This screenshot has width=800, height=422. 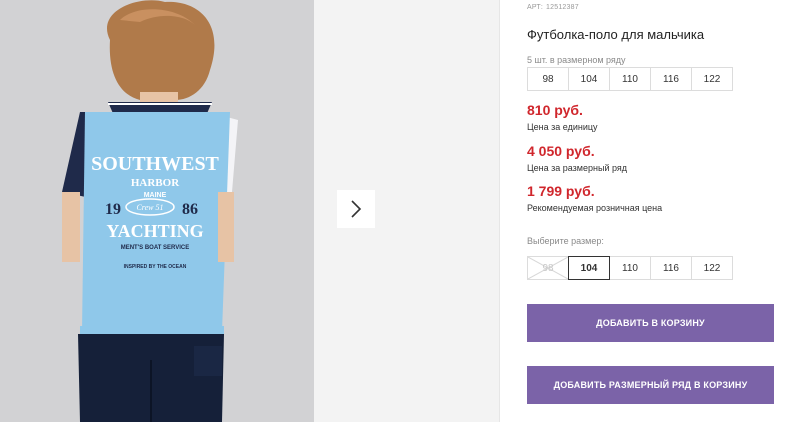 I want to click on svg-text: Crew 51, so click(x=149, y=207).